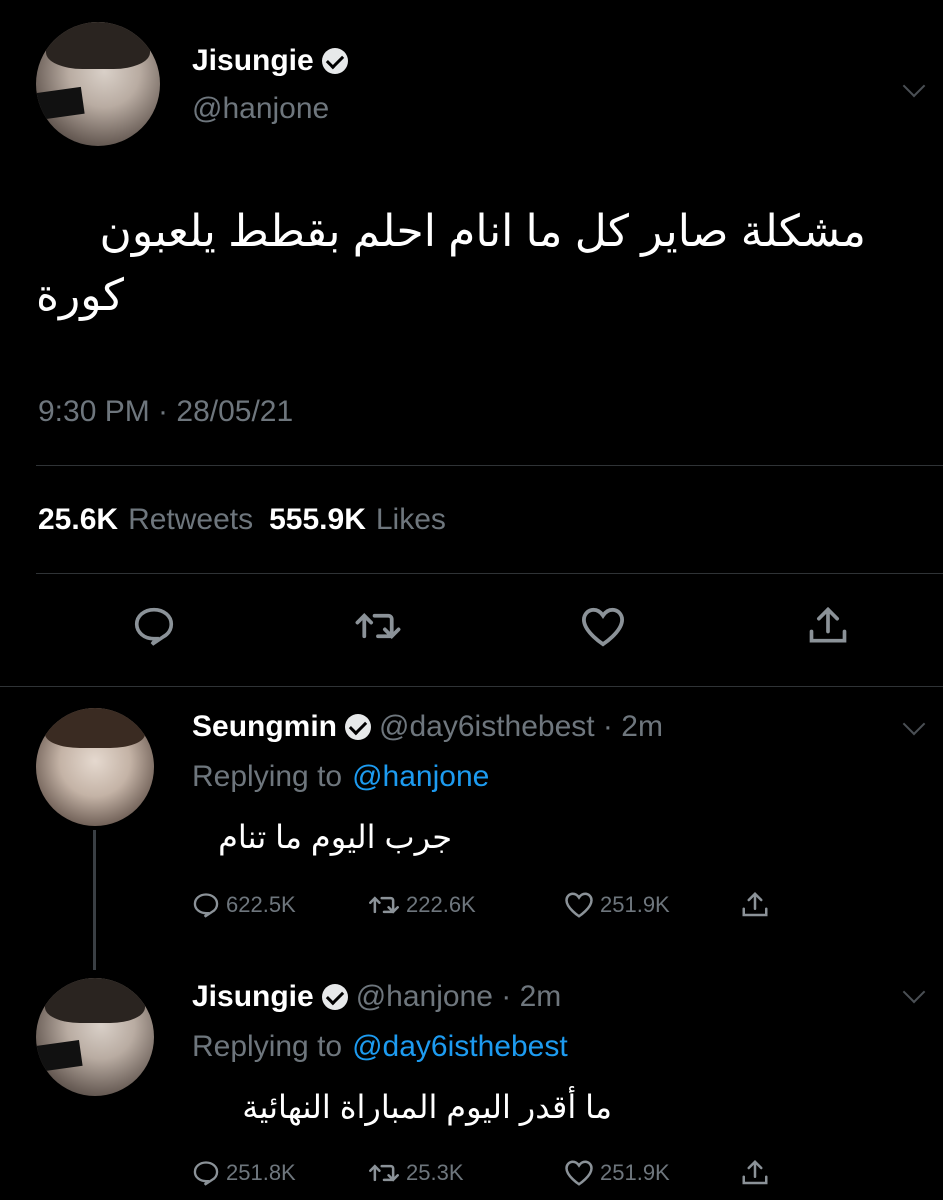 The image size is (943, 1200). I want to click on reply1-like-button: 251.9K, so click(652, 905).